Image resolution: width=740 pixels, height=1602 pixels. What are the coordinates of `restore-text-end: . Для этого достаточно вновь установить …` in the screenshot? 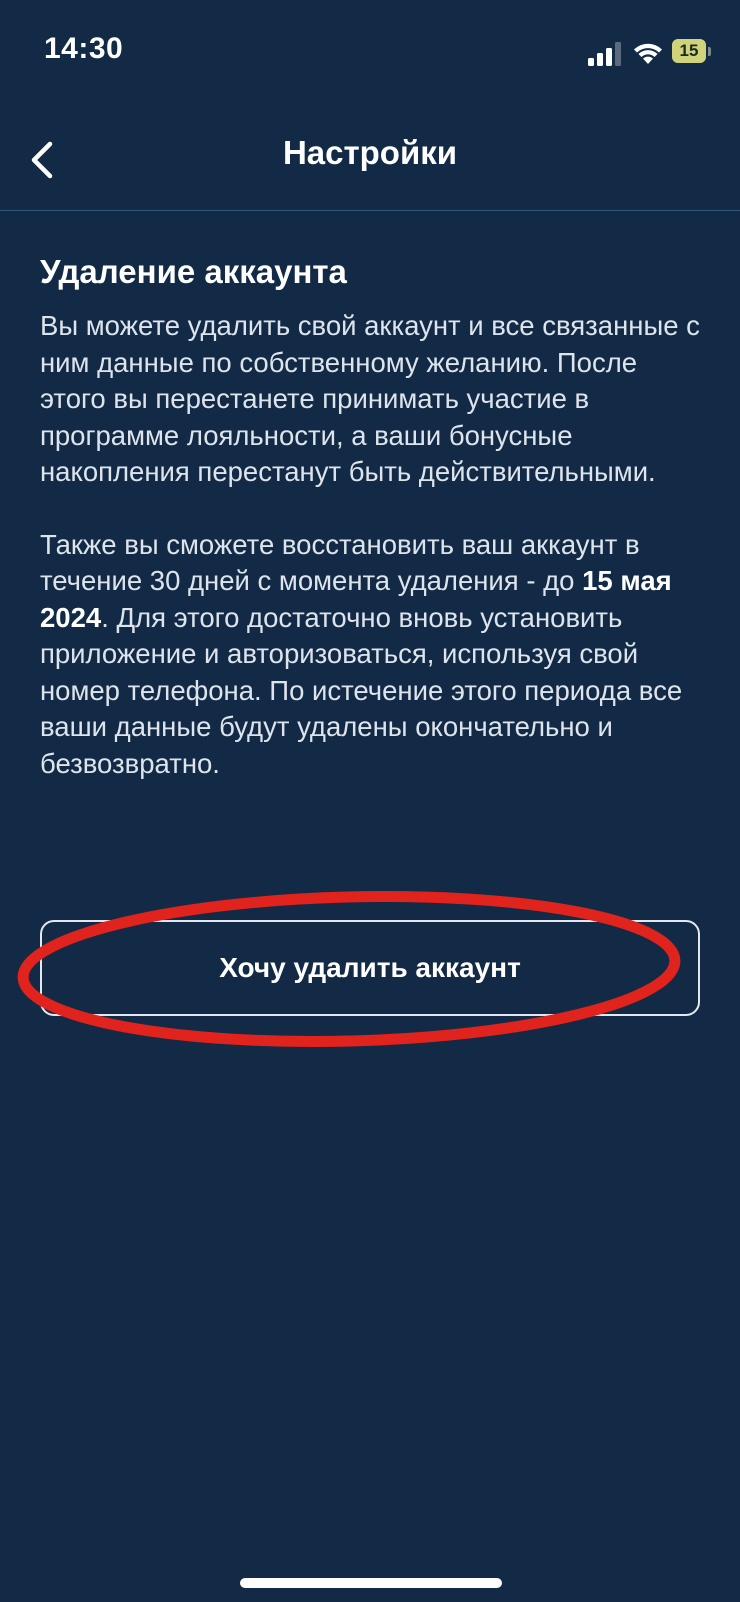 It's located at (361, 690).